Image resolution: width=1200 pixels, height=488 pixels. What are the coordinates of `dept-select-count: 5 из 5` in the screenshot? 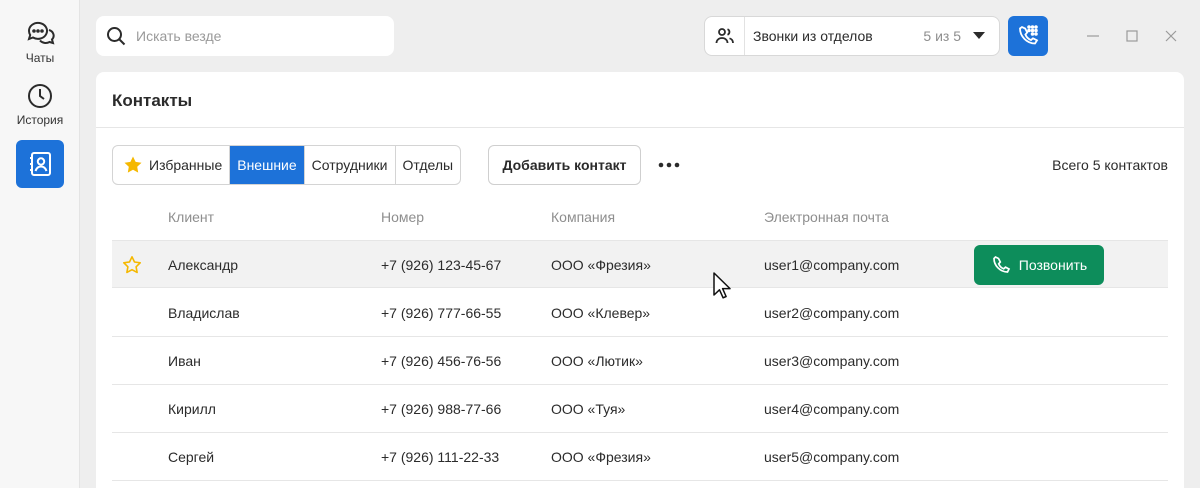 It's located at (942, 36).